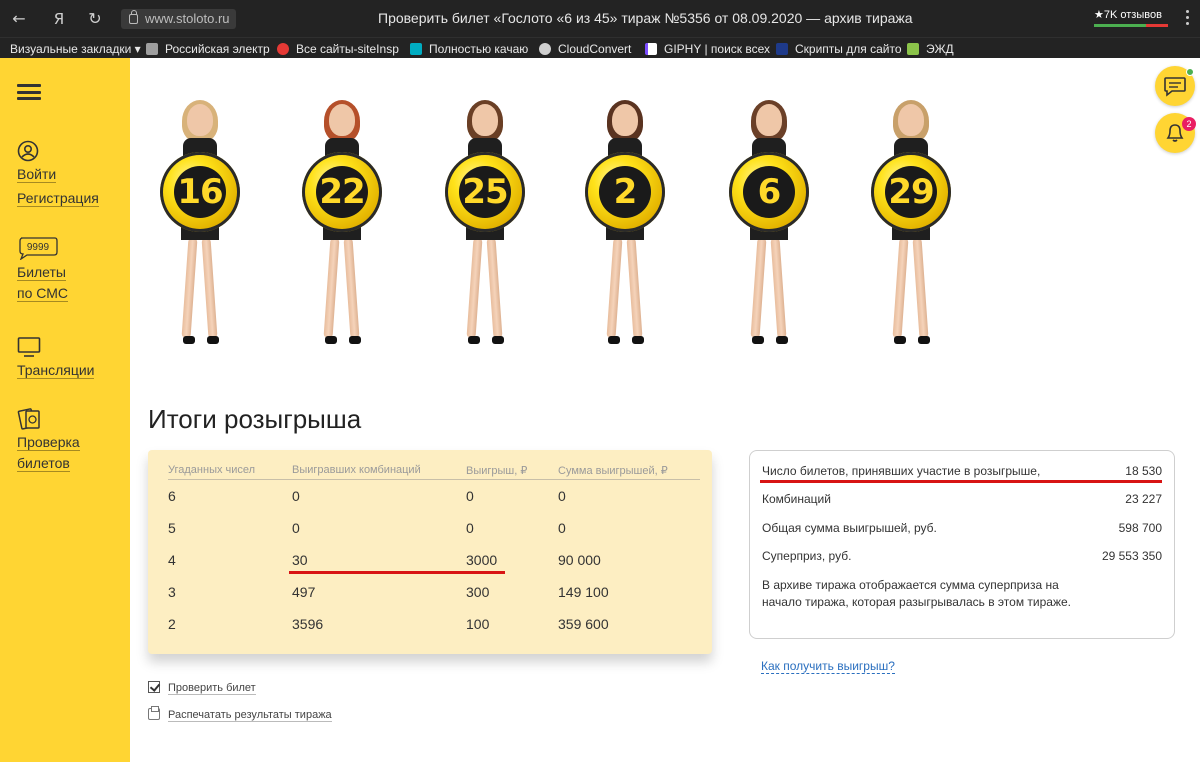 The width and height of the screenshot is (1200, 762). Describe the element at coordinates (585, 49) in the screenshot. I see `bookmark-item: CloudConvert` at that location.